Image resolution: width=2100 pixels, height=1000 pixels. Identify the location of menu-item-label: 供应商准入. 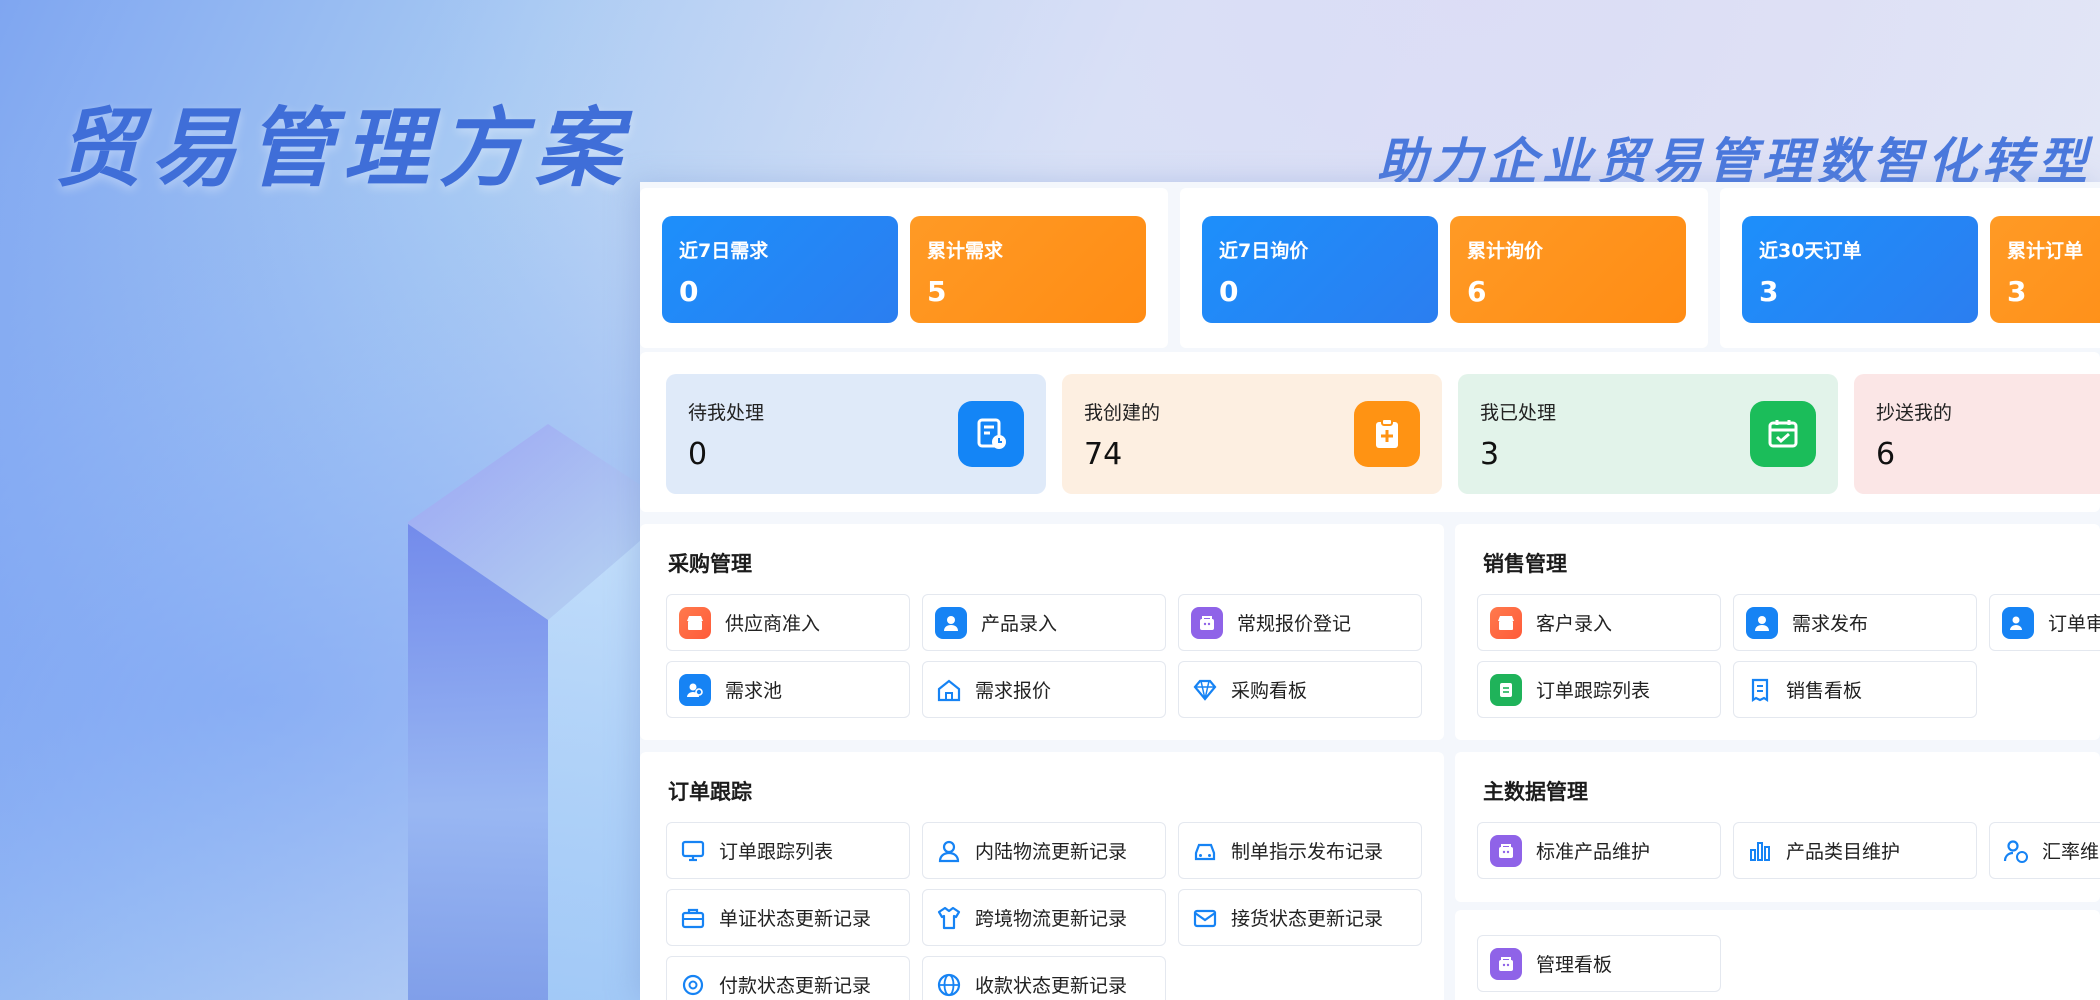
(773, 624).